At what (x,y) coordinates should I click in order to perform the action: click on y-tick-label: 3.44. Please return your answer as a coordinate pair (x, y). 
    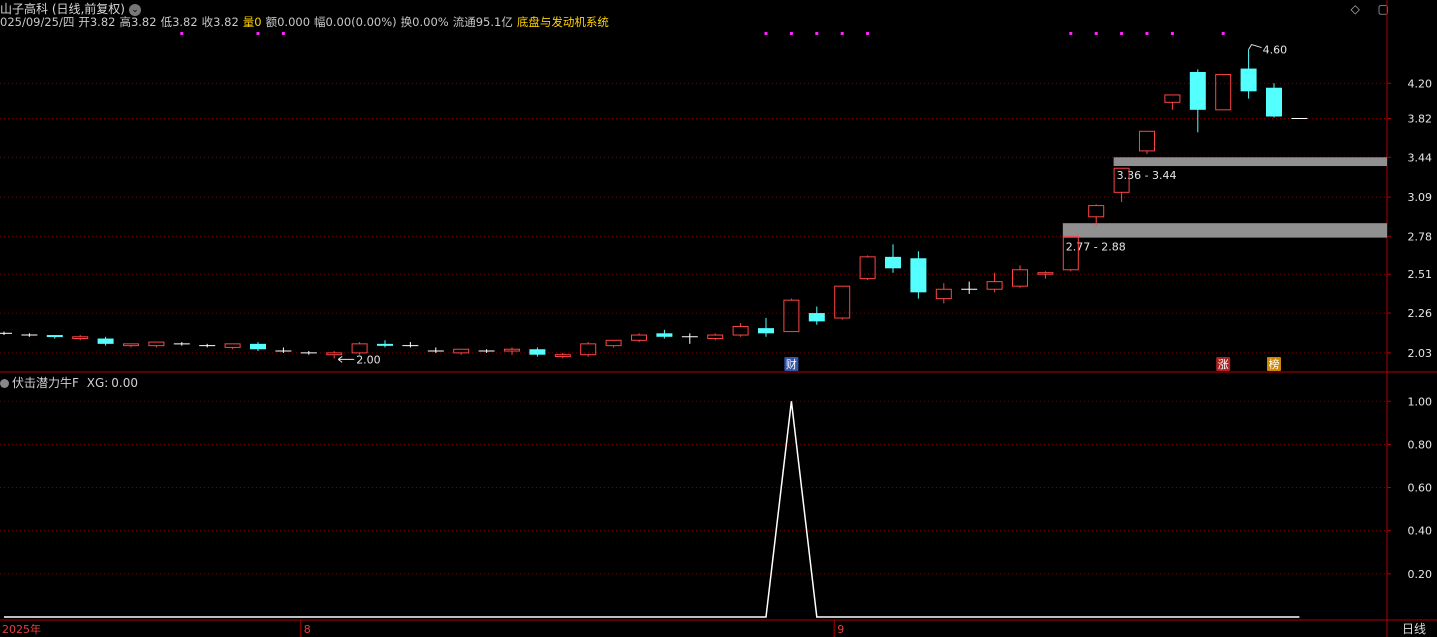
    Looking at the image, I should click on (1420, 157).